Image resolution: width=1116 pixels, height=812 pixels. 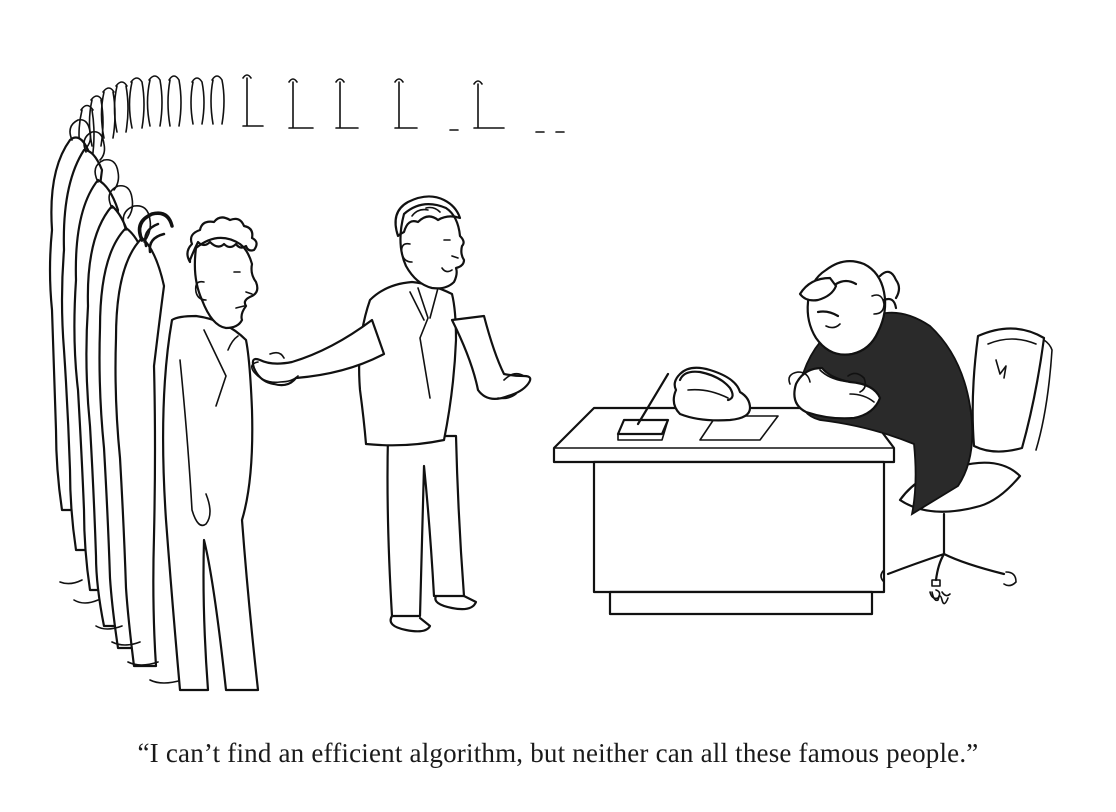 I want to click on front-famous-man, so click(x=211, y=454).